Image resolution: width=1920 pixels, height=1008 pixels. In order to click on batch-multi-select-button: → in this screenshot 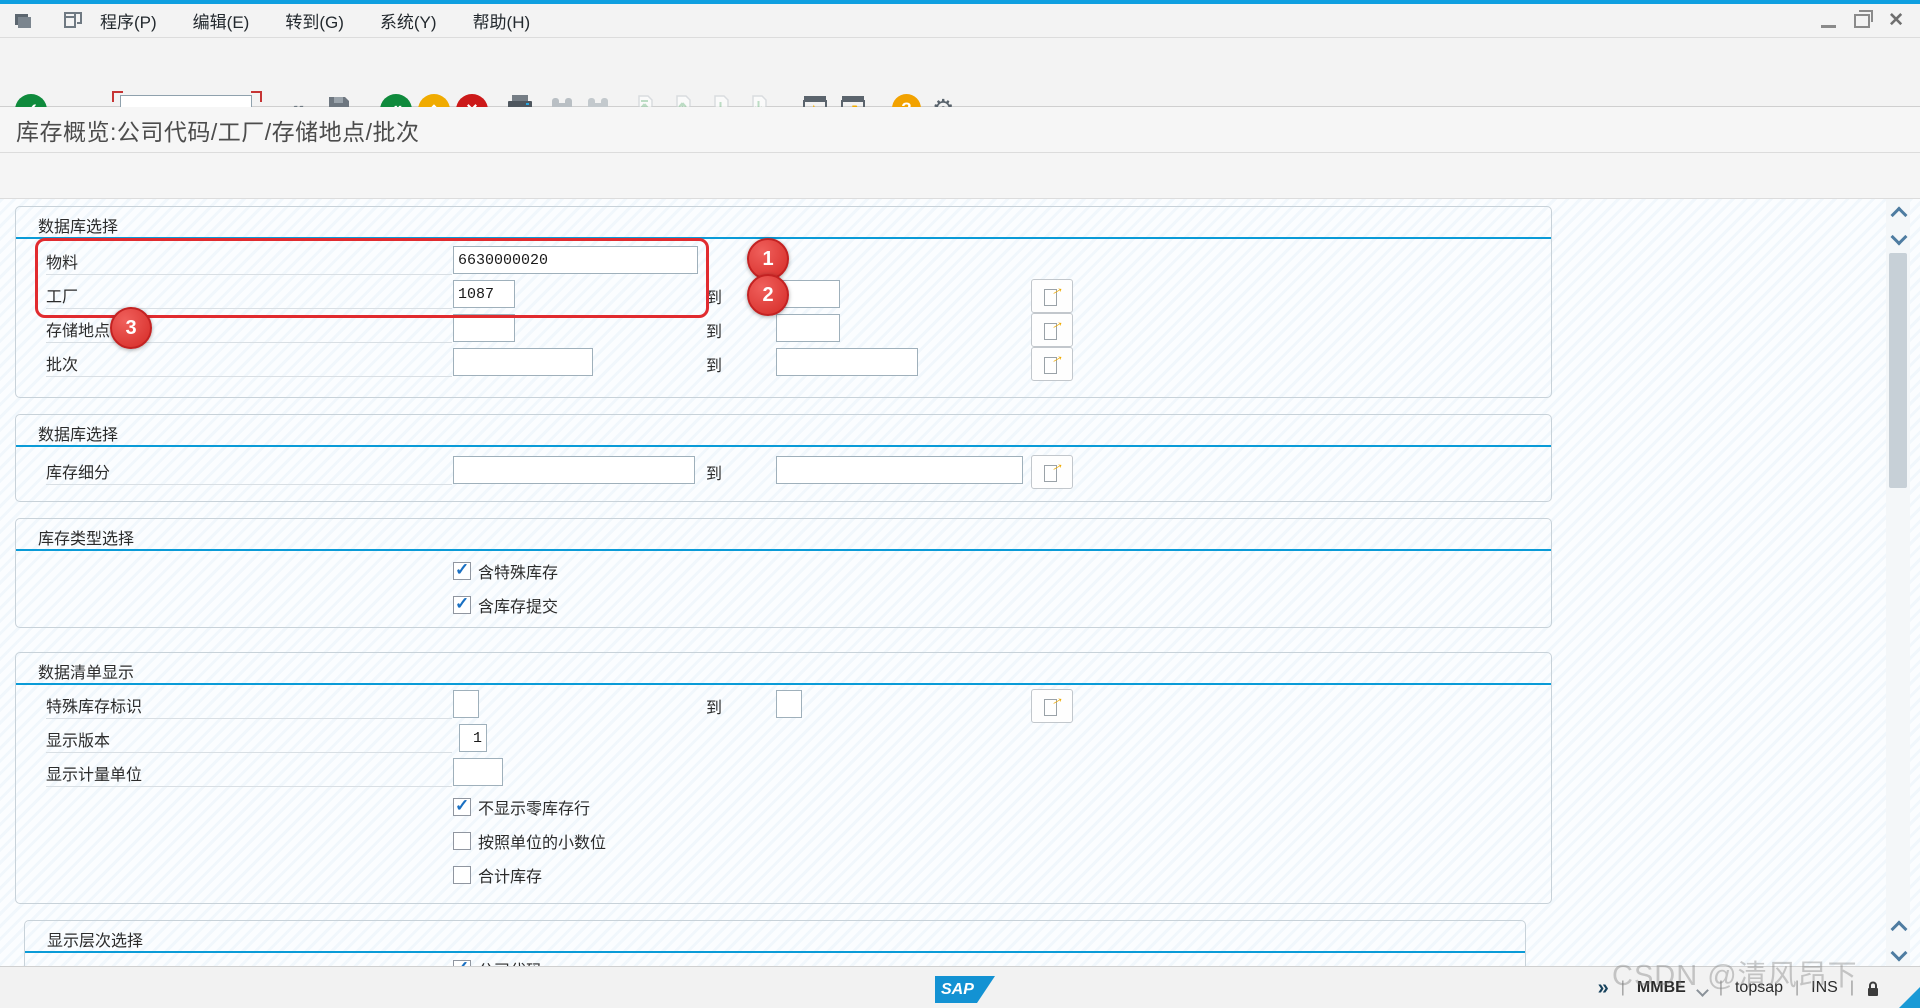, I will do `click(1052, 363)`.